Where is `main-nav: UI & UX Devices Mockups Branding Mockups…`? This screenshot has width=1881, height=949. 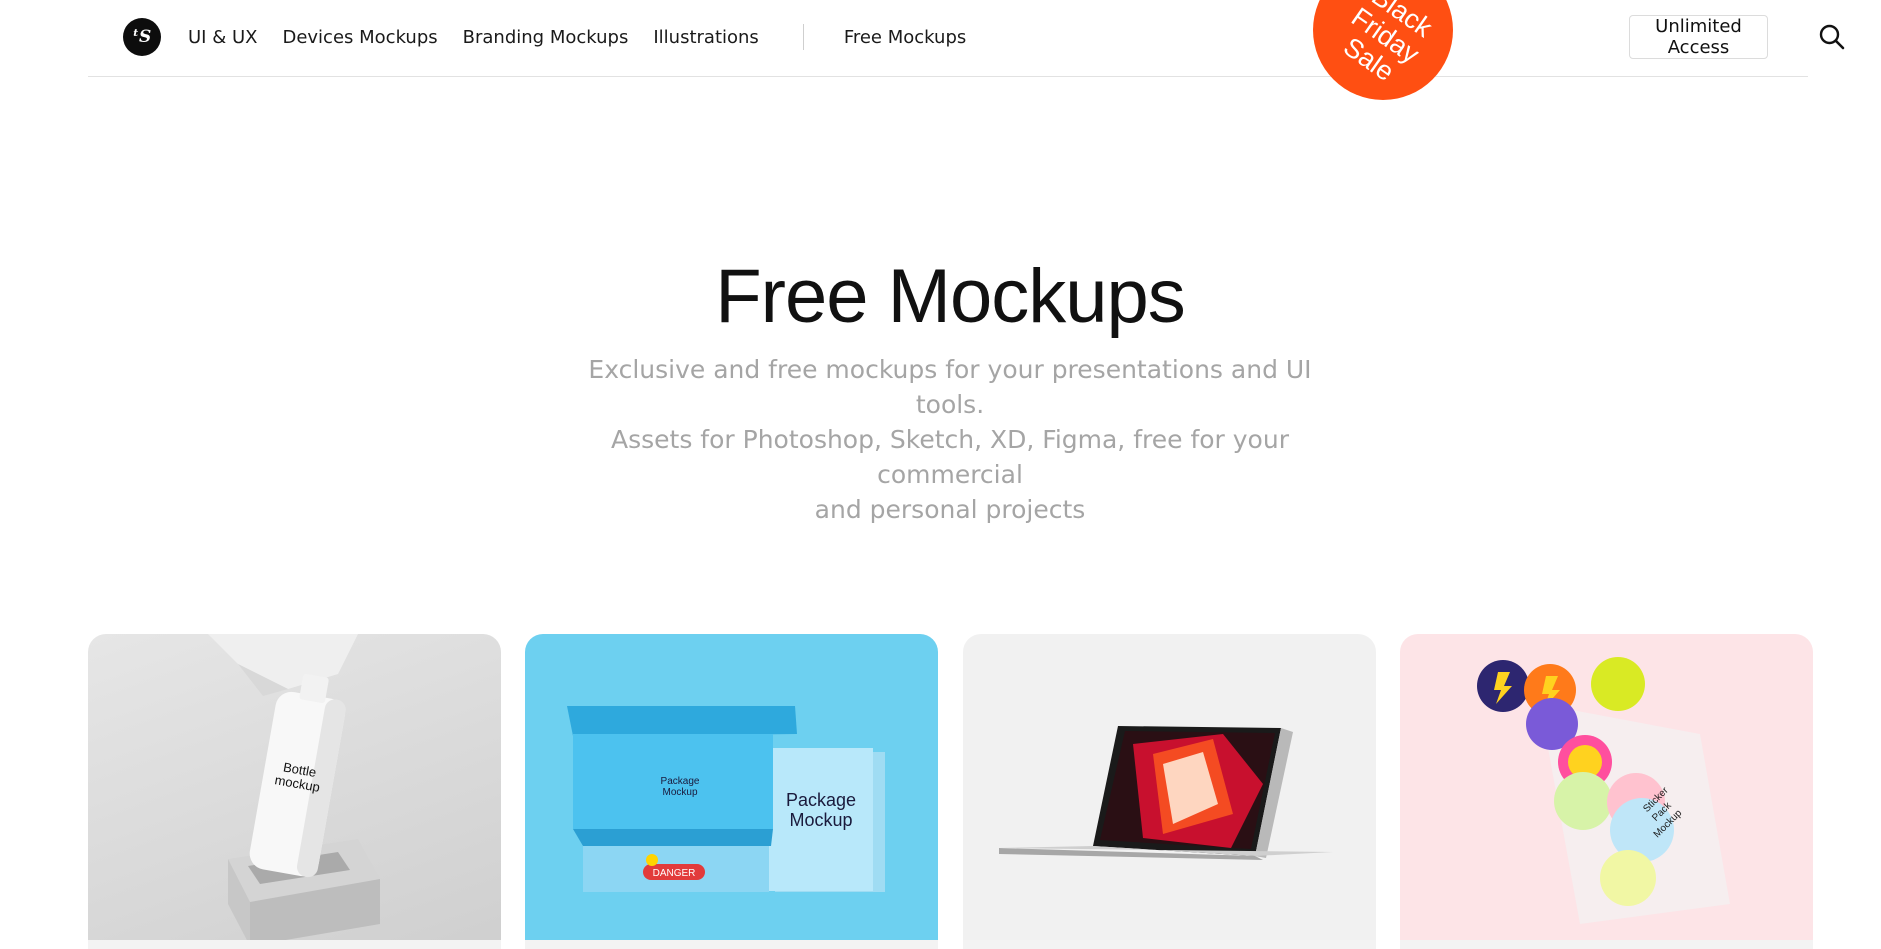
main-nav: UI & UX Devices Mockups Branding Mockups… is located at coordinates (589, 37).